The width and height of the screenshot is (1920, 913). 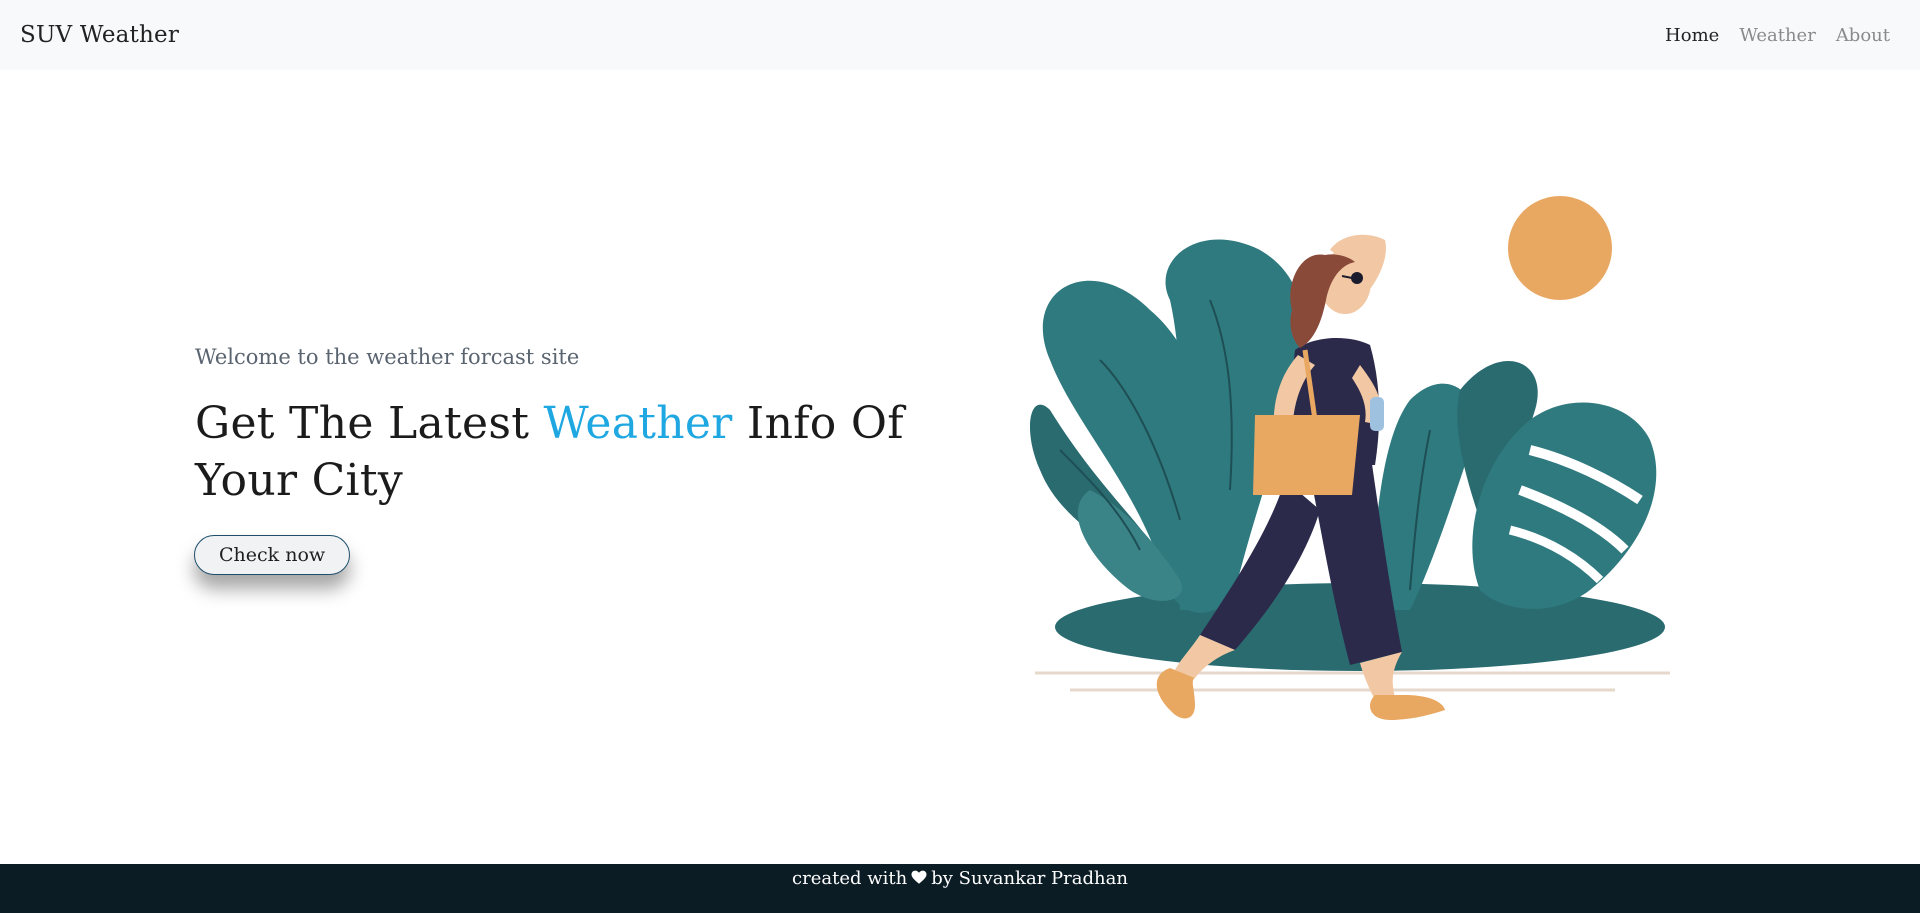 What do you see at coordinates (1777, 35) in the screenshot?
I see `nav-link-weather: Weather` at bounding box center [1777, 35].